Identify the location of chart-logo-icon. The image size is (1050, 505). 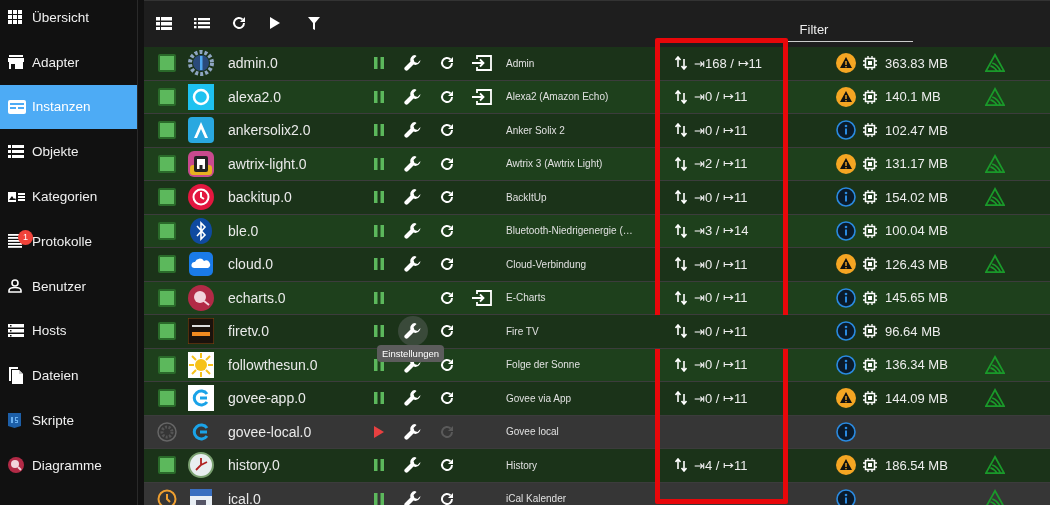
(201, 297).